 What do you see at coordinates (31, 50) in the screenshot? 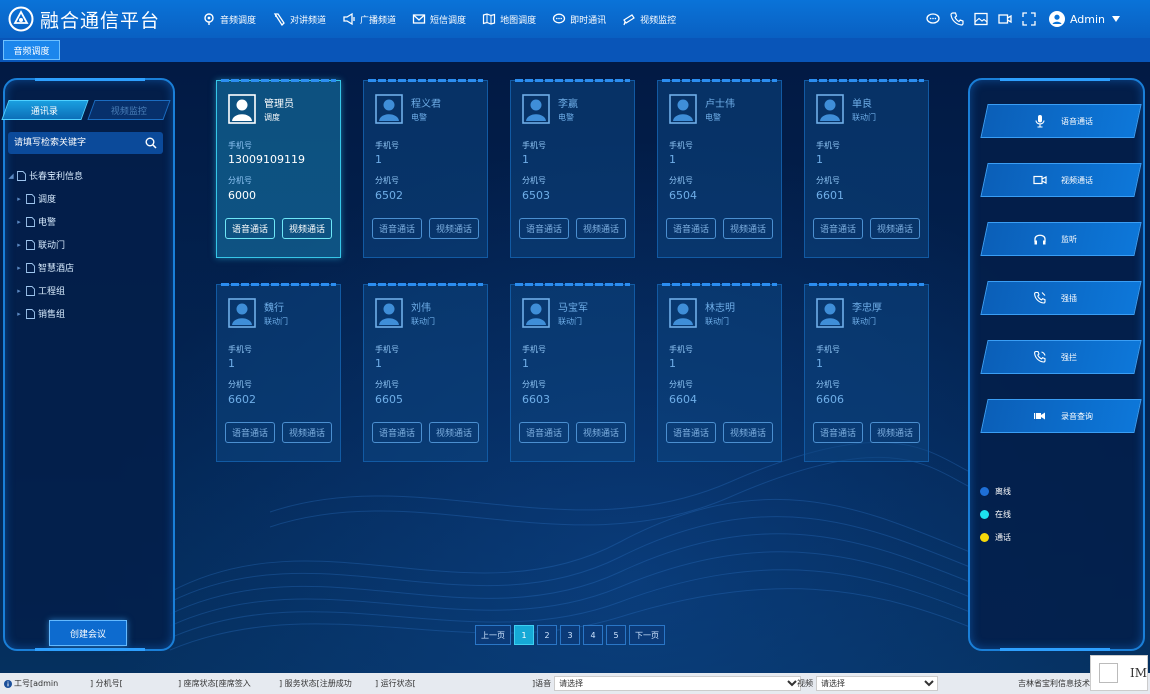
I see `tab-audio-dispatch: 音频调度` at bounding box center [31, 50].